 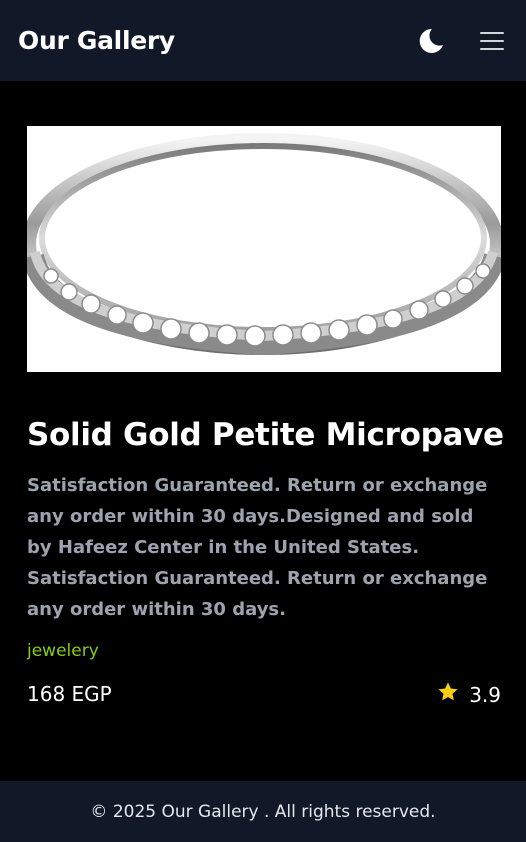 I want to click on hamburger-menu-icon, so click(x=492, y=41).